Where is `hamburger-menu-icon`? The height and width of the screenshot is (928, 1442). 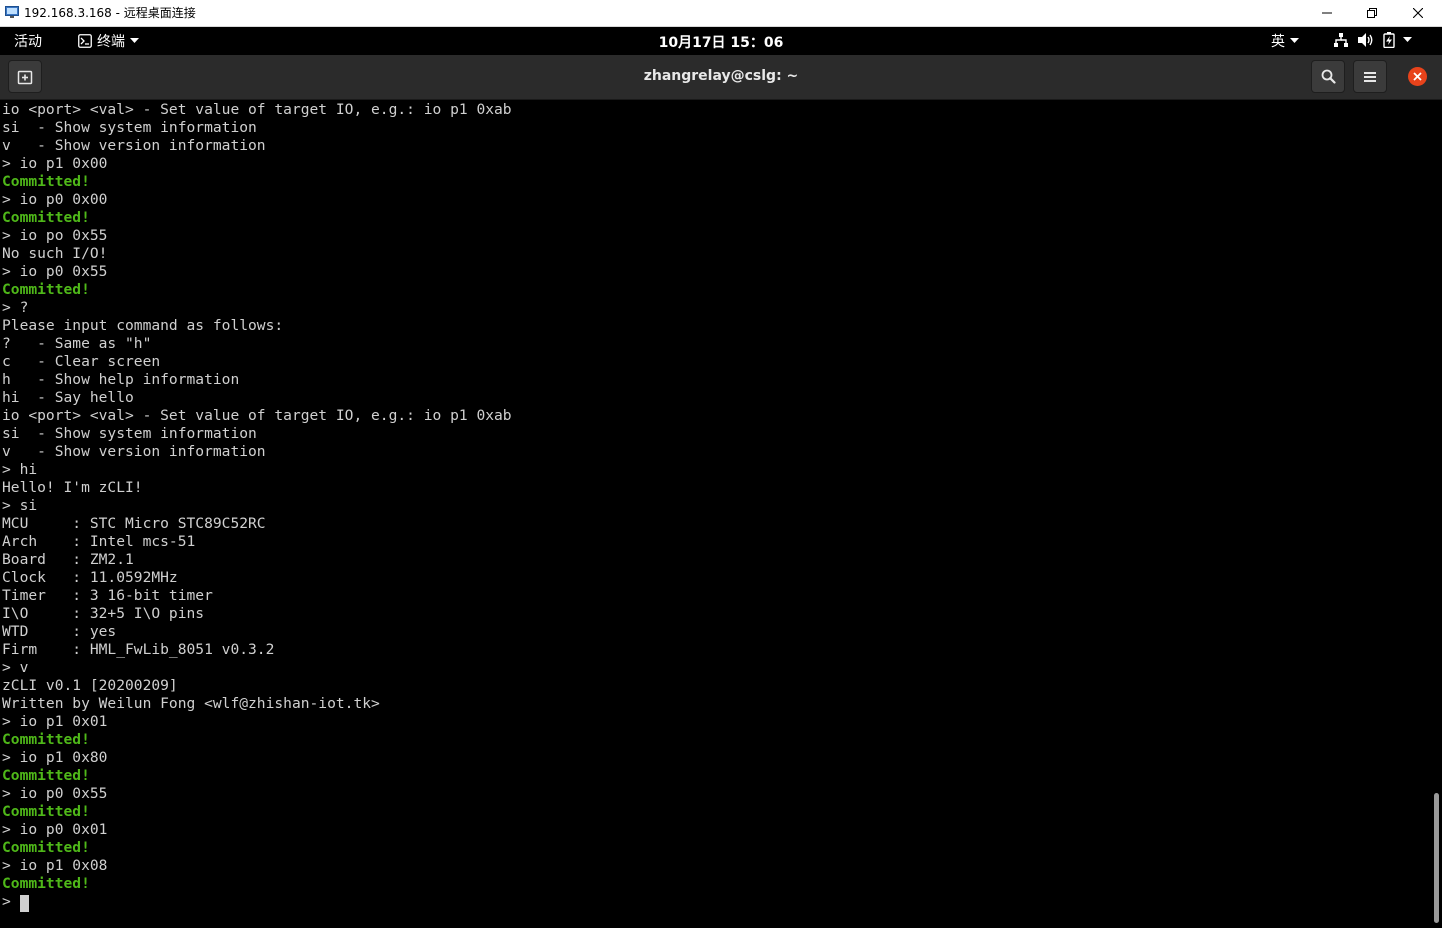 hamburger-menu-icon is located at coordinates (1370, 76).